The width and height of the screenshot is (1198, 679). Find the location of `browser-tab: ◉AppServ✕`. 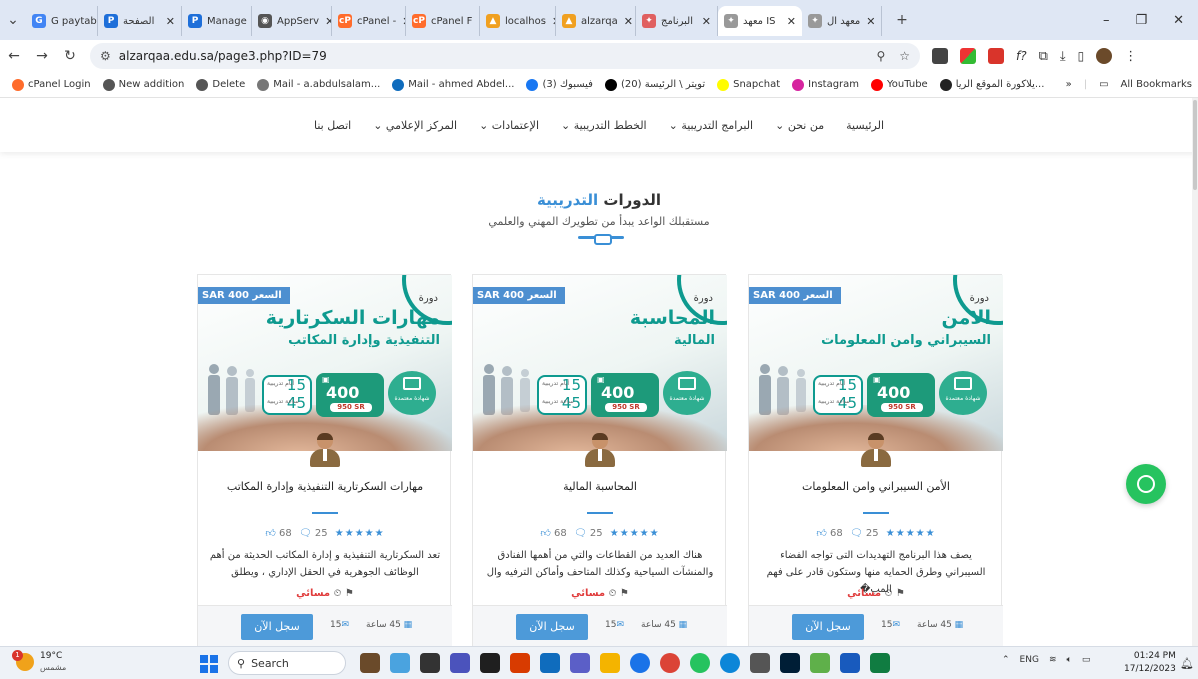

browser-tab: ◉AppServ✕ is located at coordinates (292, 21).